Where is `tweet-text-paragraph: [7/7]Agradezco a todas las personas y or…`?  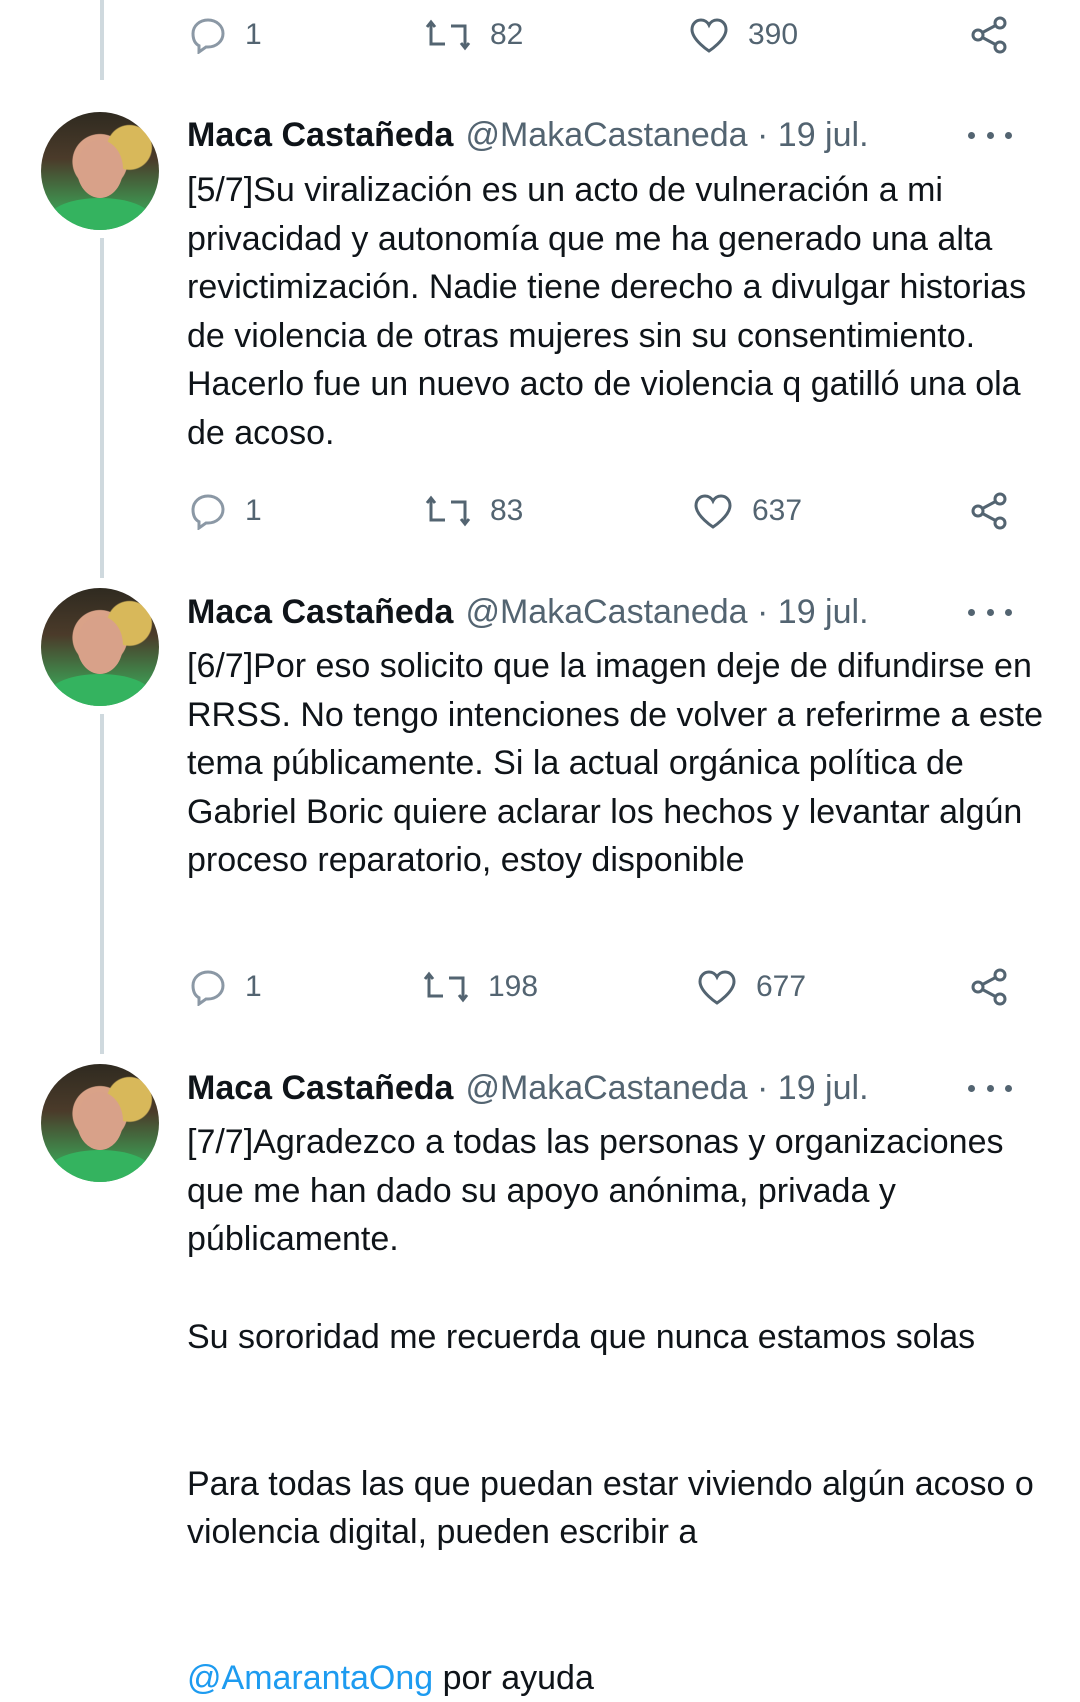
tweet-text-paragraph: [7/7]Agradezco a todas las personas y or… is located at coordinates (595, 1190).